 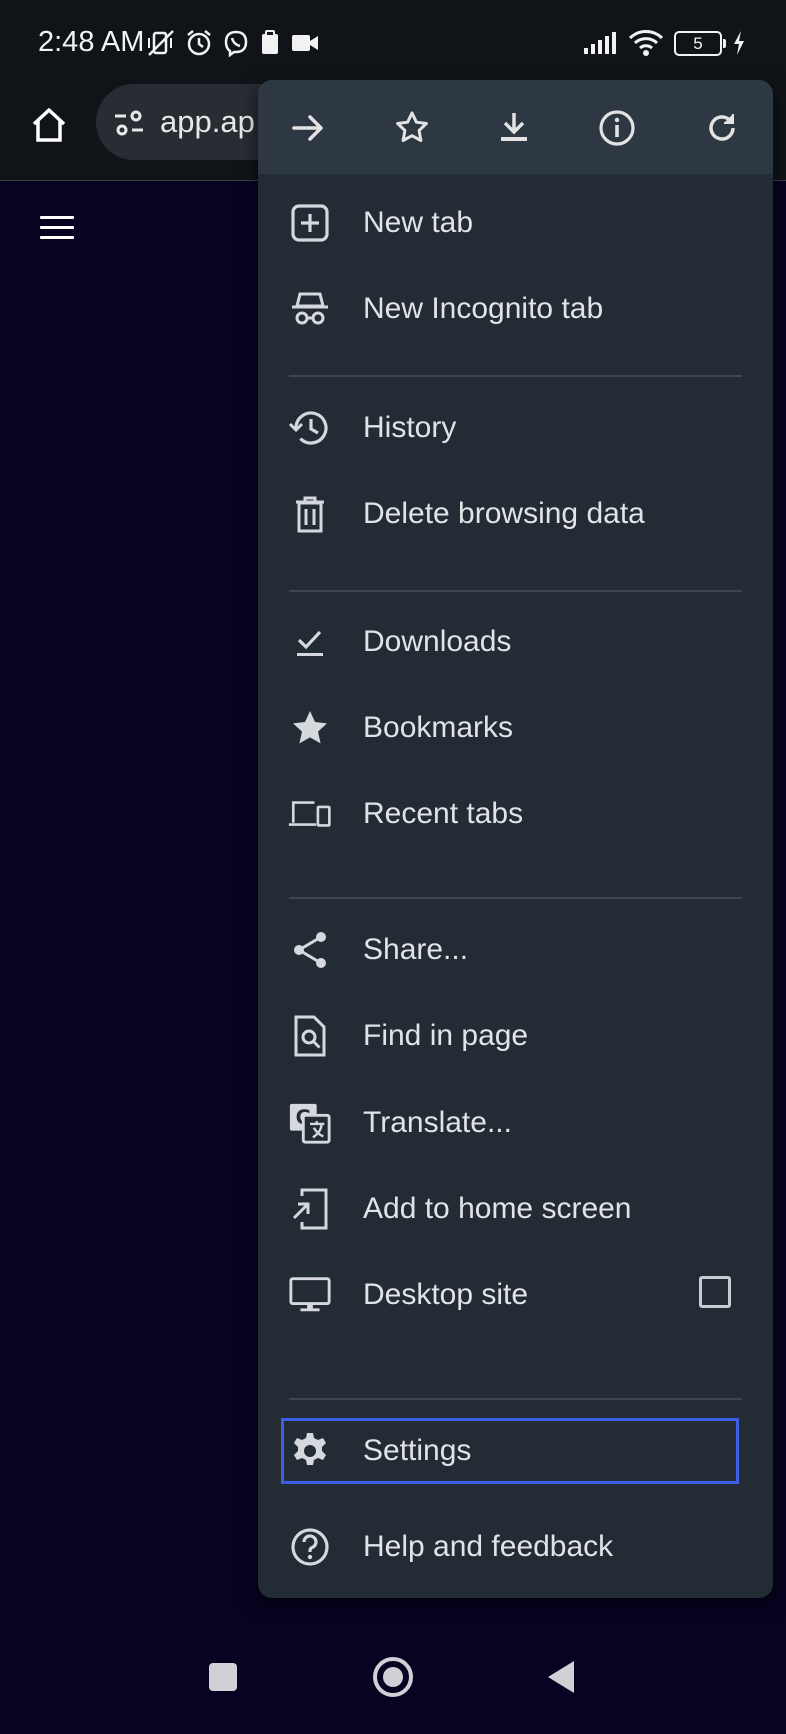 I want to click on menu-item-find-in-page: Find in page, so click(x=515, y=1036).